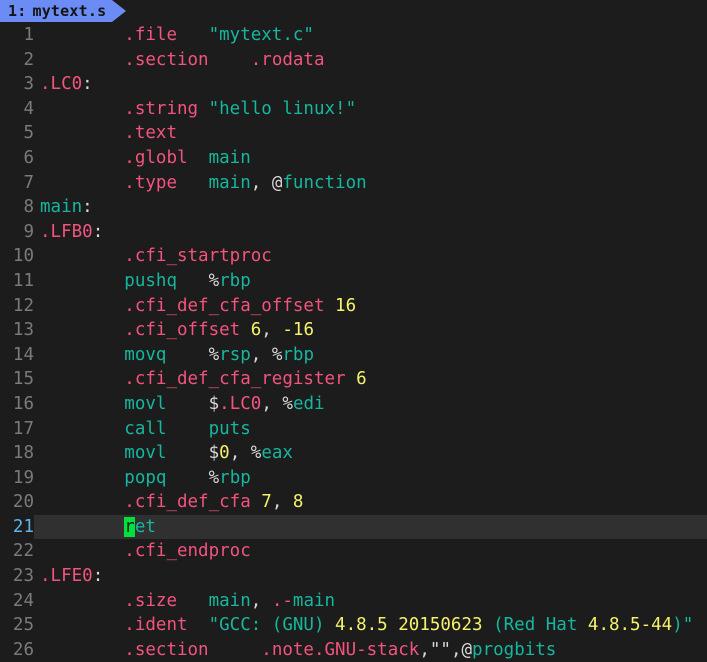 The width and height of the screenshot is (707, 662). Describe the element at coordinates (224, 453) in the screenshot. I see `code-token: 0` at that location.